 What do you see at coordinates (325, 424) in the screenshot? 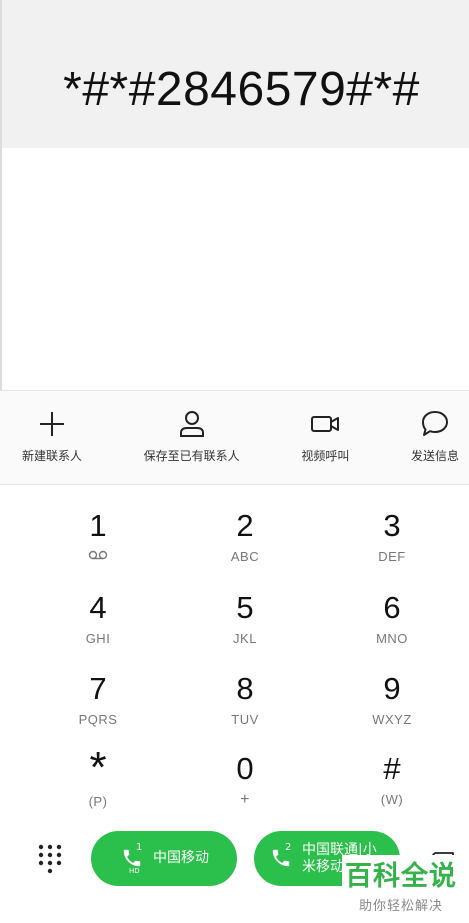
I see `video-camera-icon` at bounding box center [325, 424].